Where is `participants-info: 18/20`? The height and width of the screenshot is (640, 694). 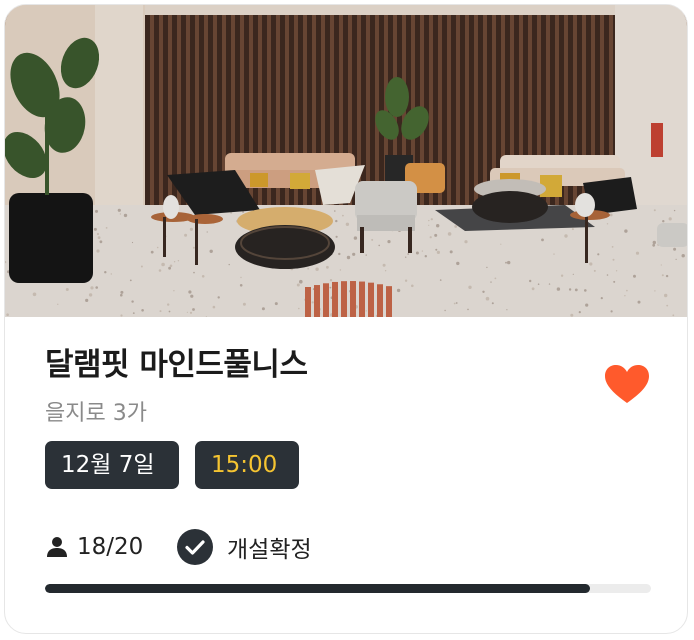 participants-info: 18/20 is located at coordinates (94, 547).